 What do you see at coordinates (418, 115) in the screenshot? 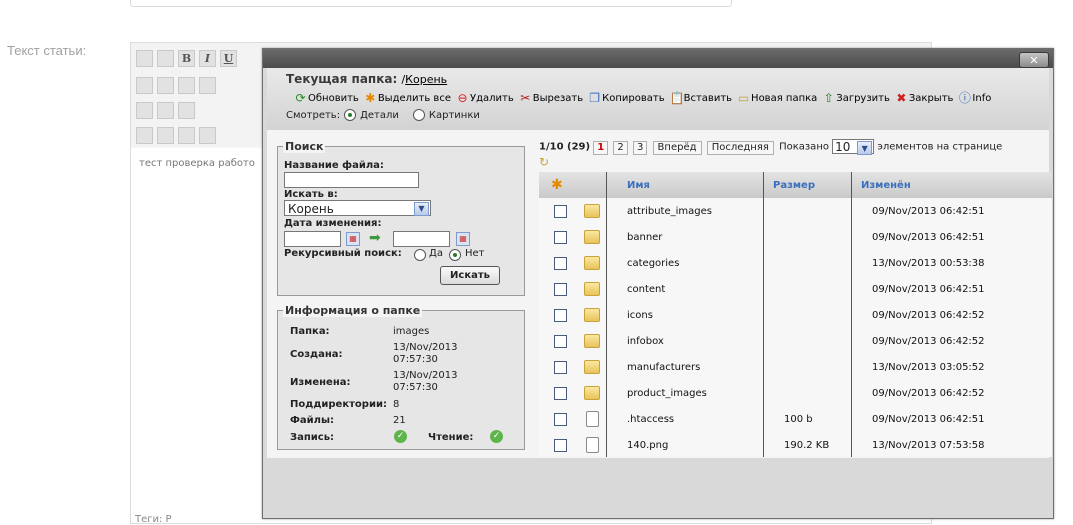
I see `view-thumbnails-radio` at bounding box center [418, 115].